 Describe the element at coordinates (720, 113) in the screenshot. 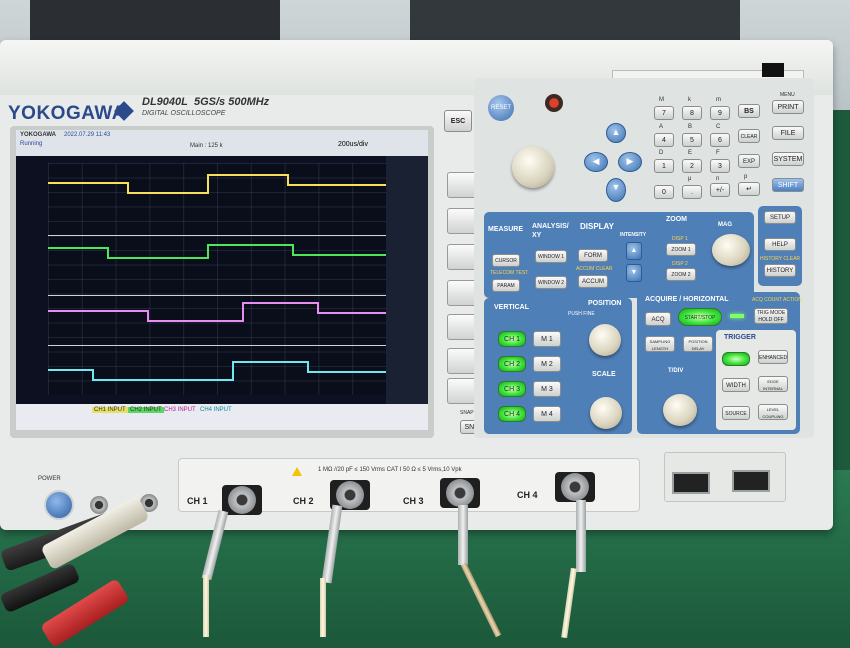

I see `key-9: 9` at that location.